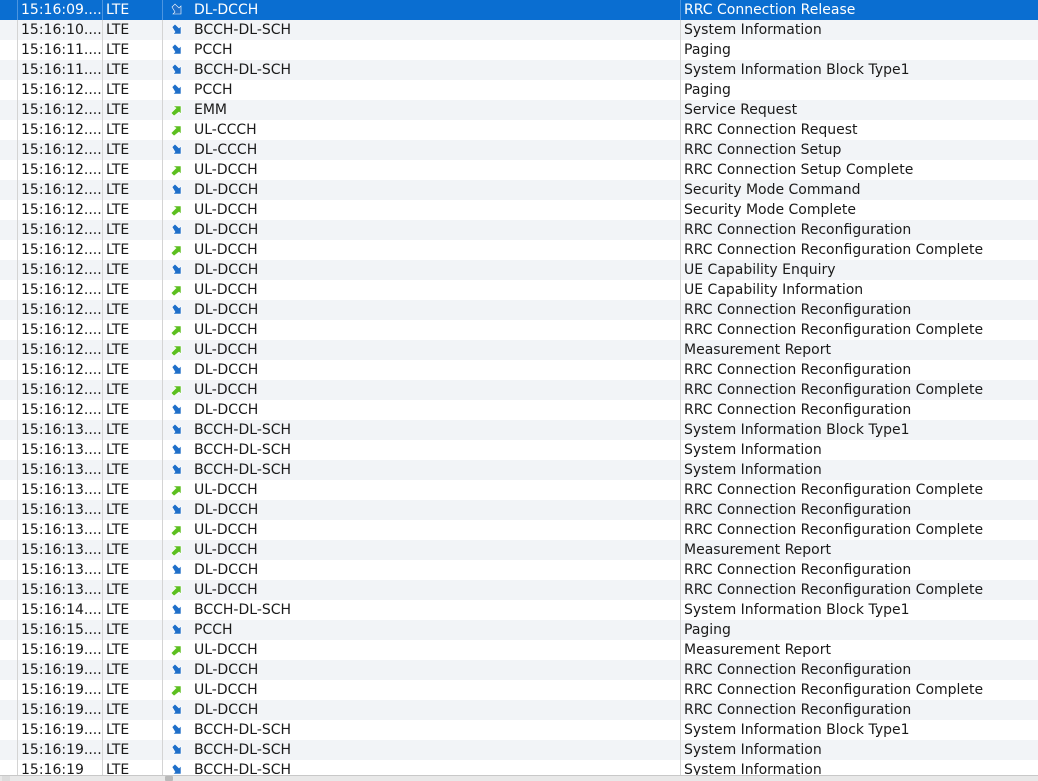 This screenshot has width=1038, height=781. What do you see at coordinates (519, 550) in the screenshot?
I see `table-row: 15:16:13.... LTE UL-DCCH Measurement Report` at bounding box center [519, 550].